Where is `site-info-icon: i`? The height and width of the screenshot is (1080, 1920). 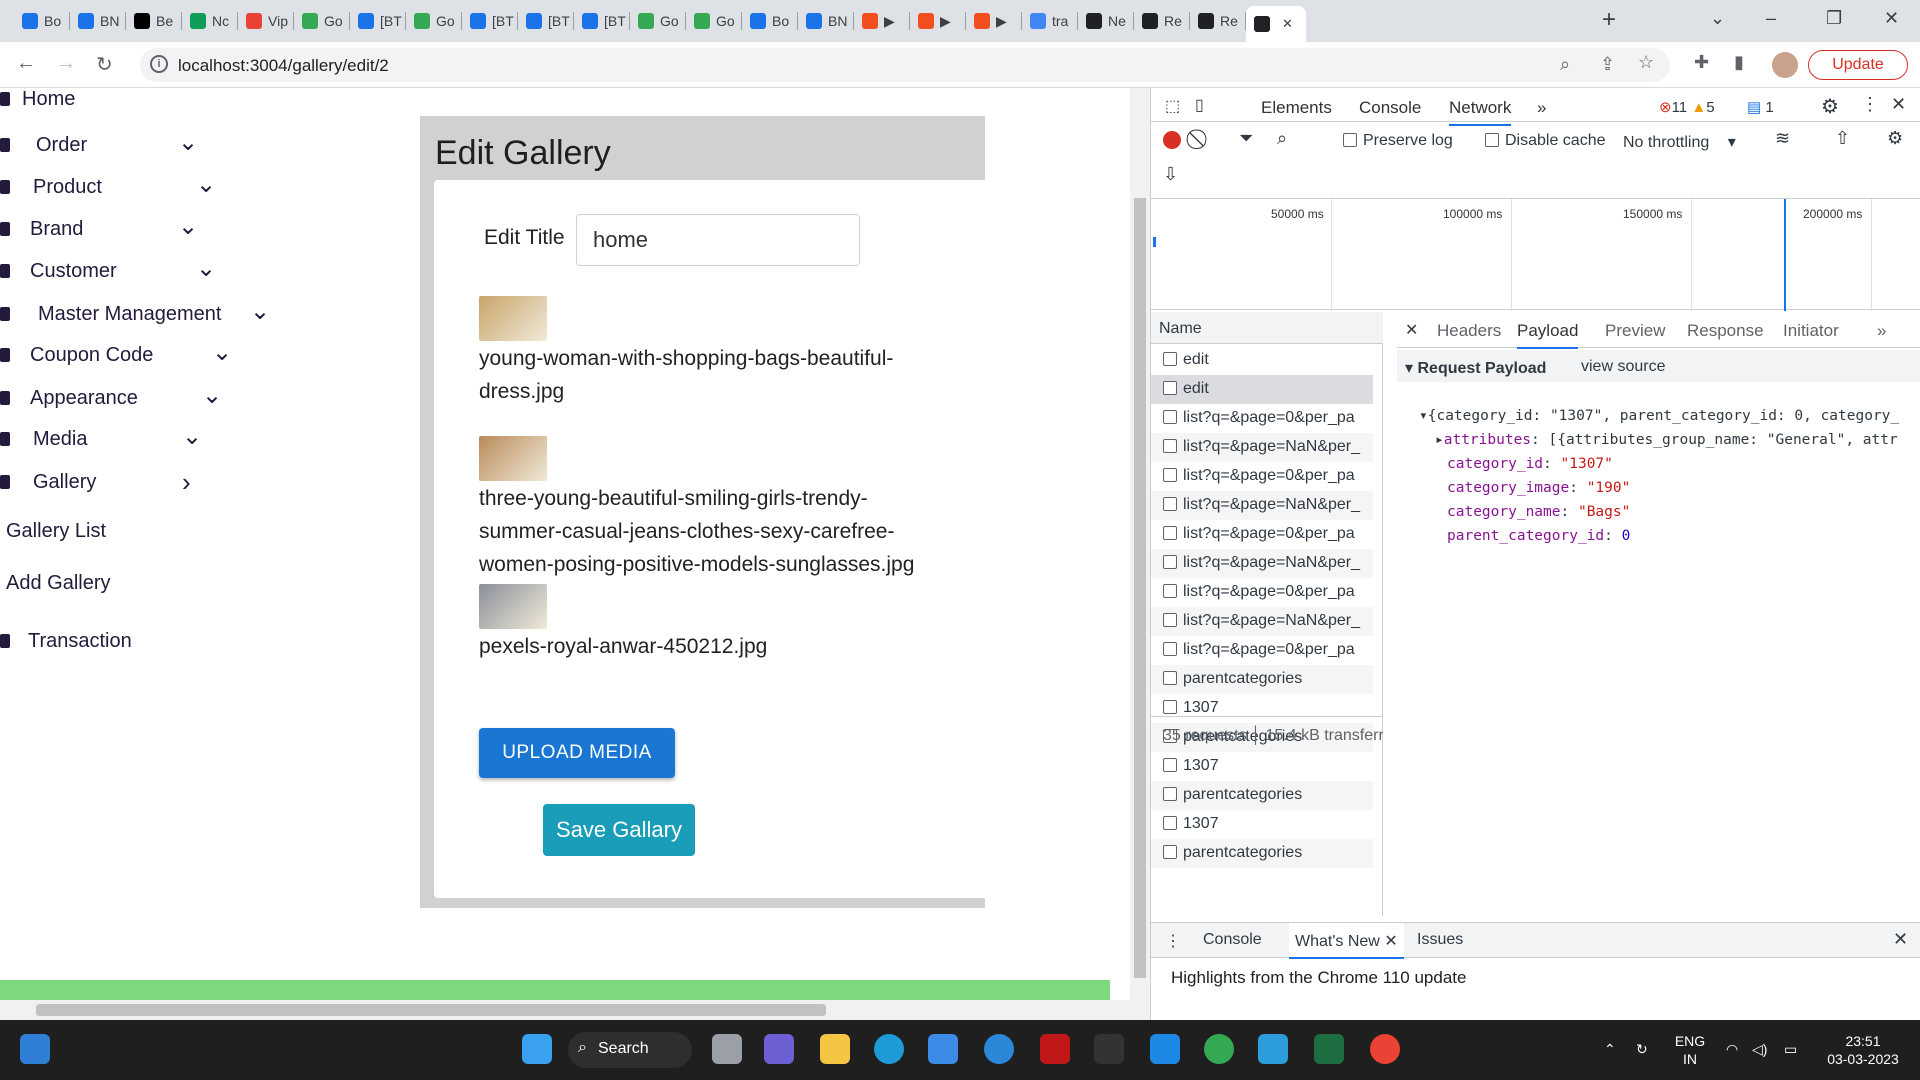
site-info-icon: i is located at coordinates (159, 64).